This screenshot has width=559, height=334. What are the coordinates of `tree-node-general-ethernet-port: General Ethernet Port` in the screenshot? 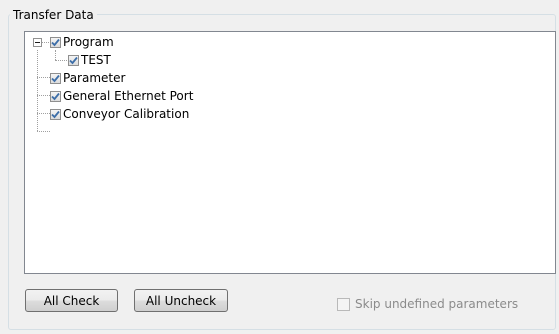 It's located at (121, 96).